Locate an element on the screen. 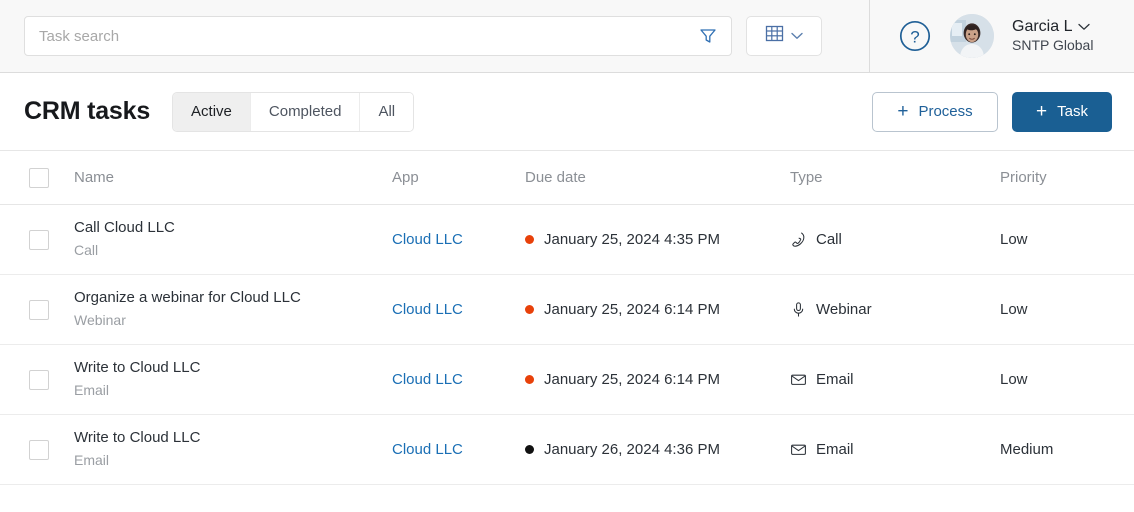  add-task-button: + Task is located at coordinates (1062, 111).